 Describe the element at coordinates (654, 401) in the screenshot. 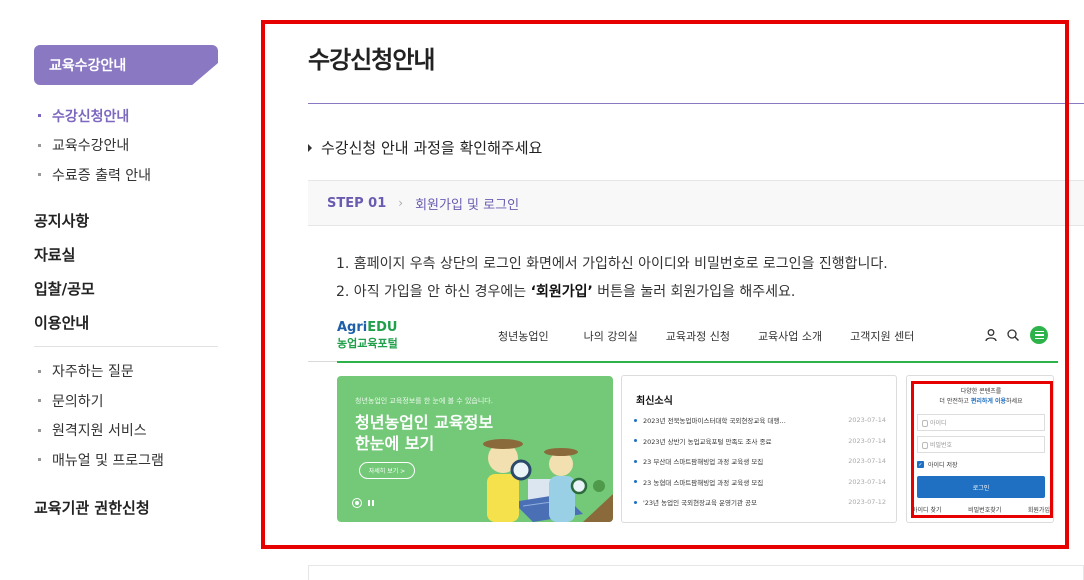

I see `news-title: 최신소식` at that location.